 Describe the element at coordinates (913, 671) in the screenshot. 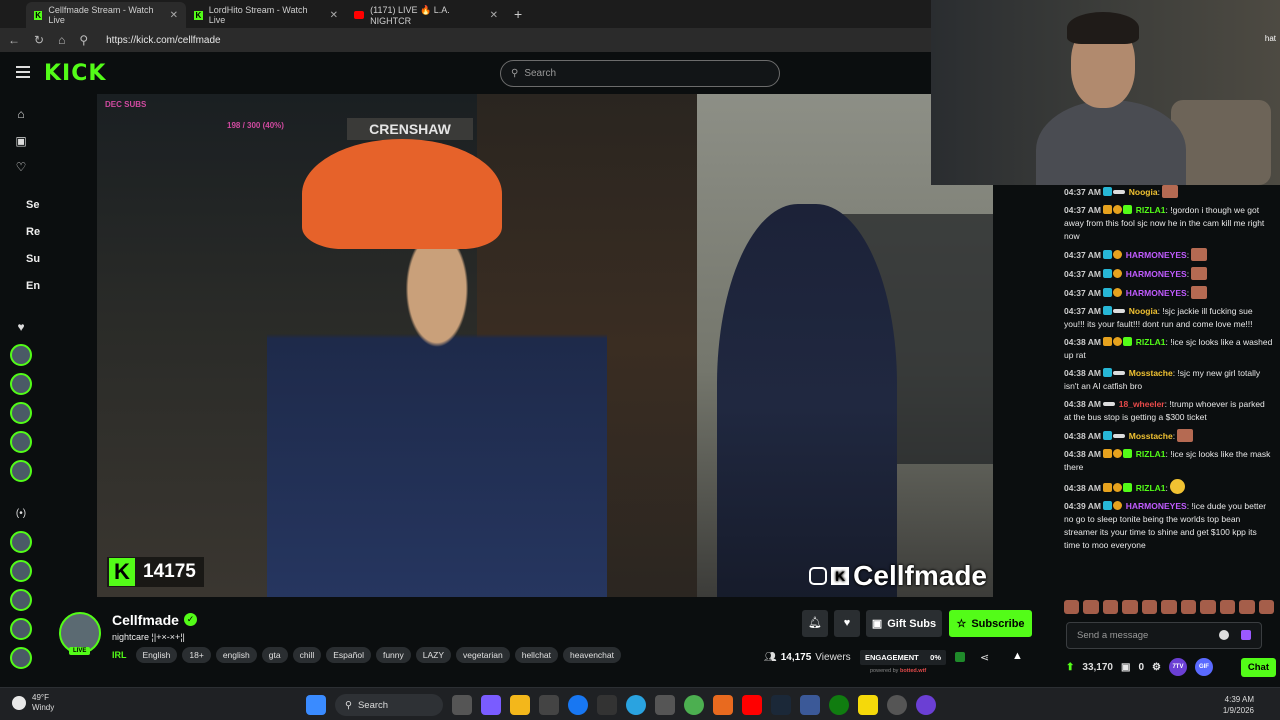

I see `powered-brand: botted.wtf` at that location.